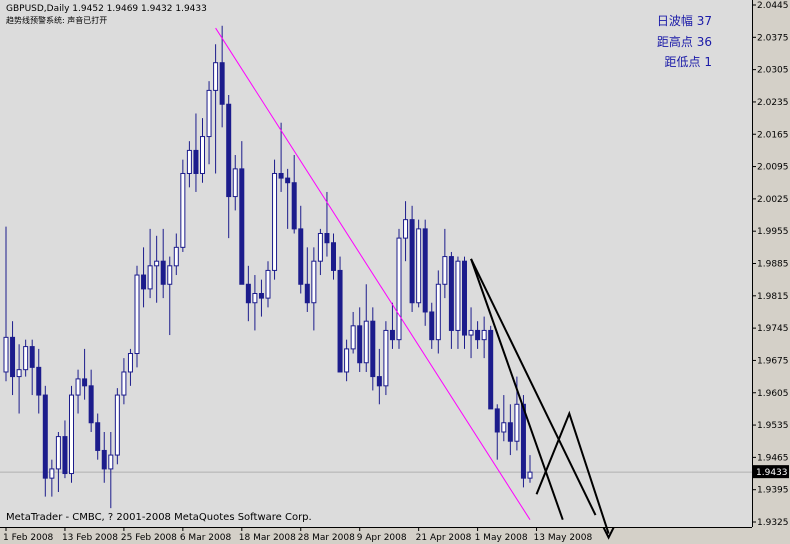 The height and width of the screenshot is (544, 790). What do you see at coordinates (773, 491) in the screenshot?
I see `y-tick-label: 1.9395` at bounding box center [773, 491].